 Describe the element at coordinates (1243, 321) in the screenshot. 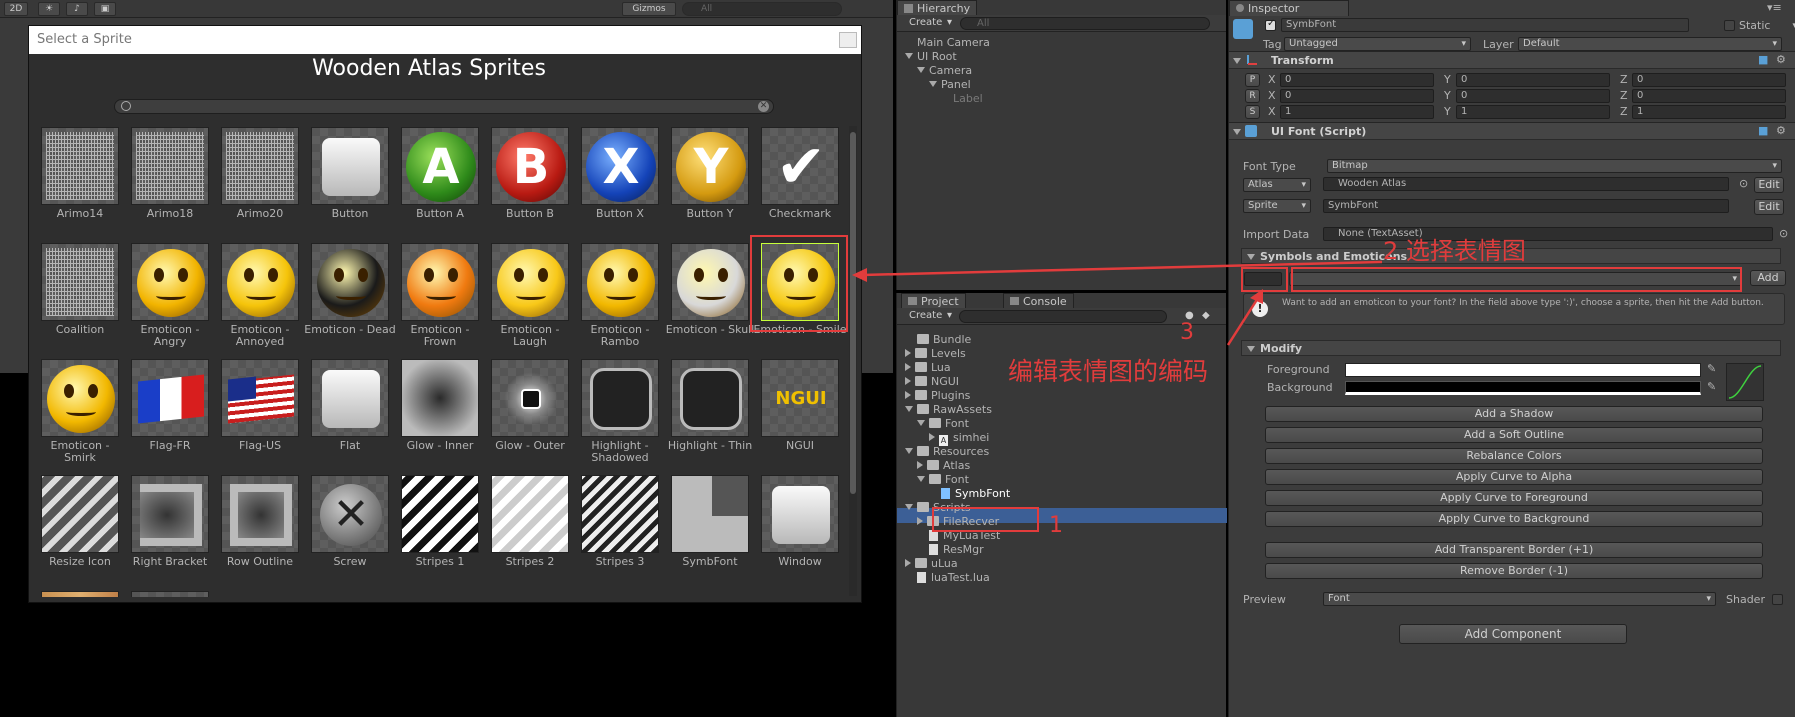

I see `arrow-step3` at that location.